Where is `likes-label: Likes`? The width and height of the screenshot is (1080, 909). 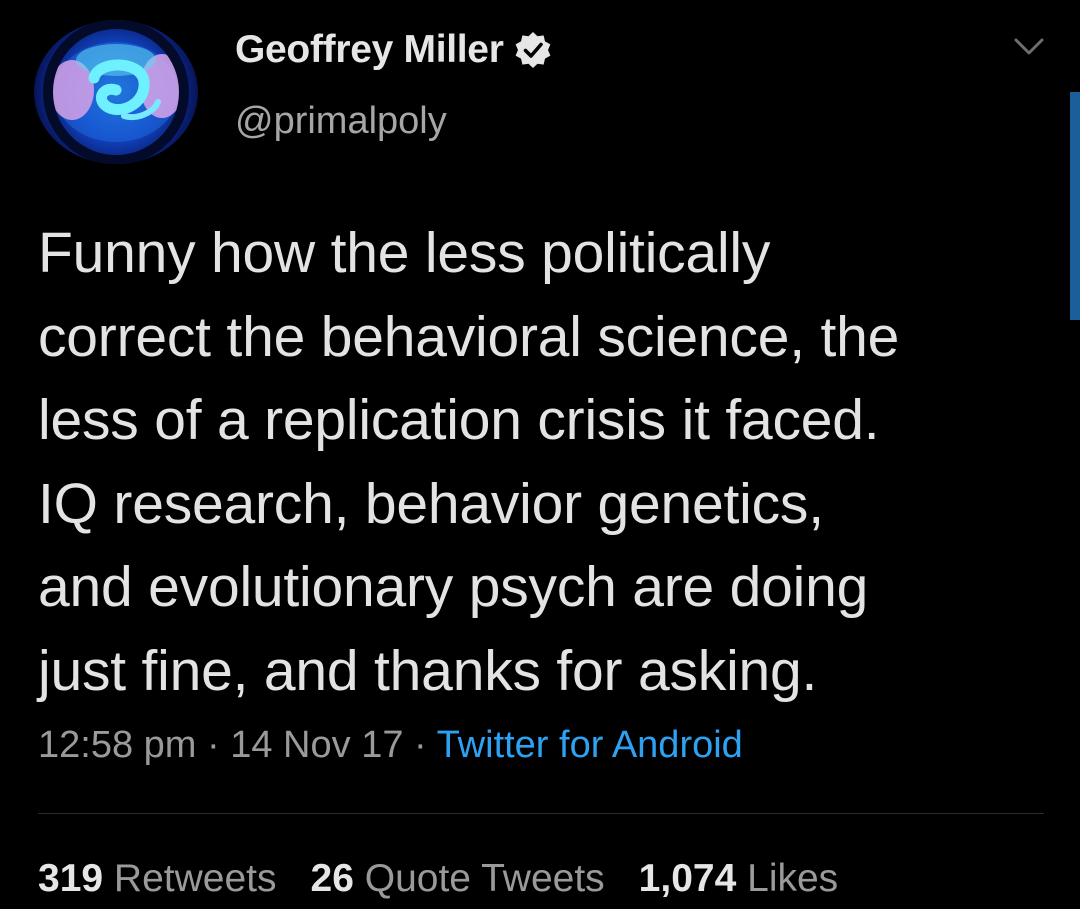 likes-label: Likes is located at coordinates (793, 878).